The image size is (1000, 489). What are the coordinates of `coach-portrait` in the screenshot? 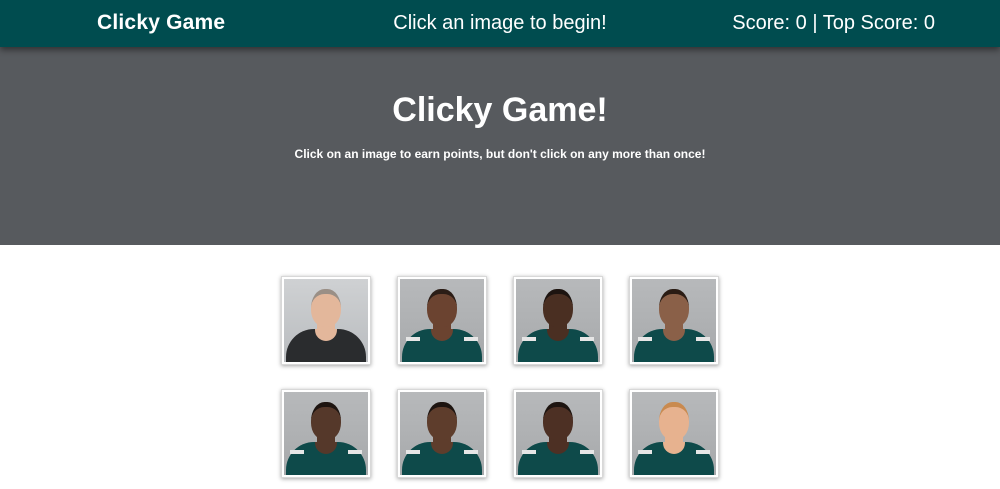 It's located at (326, 320).